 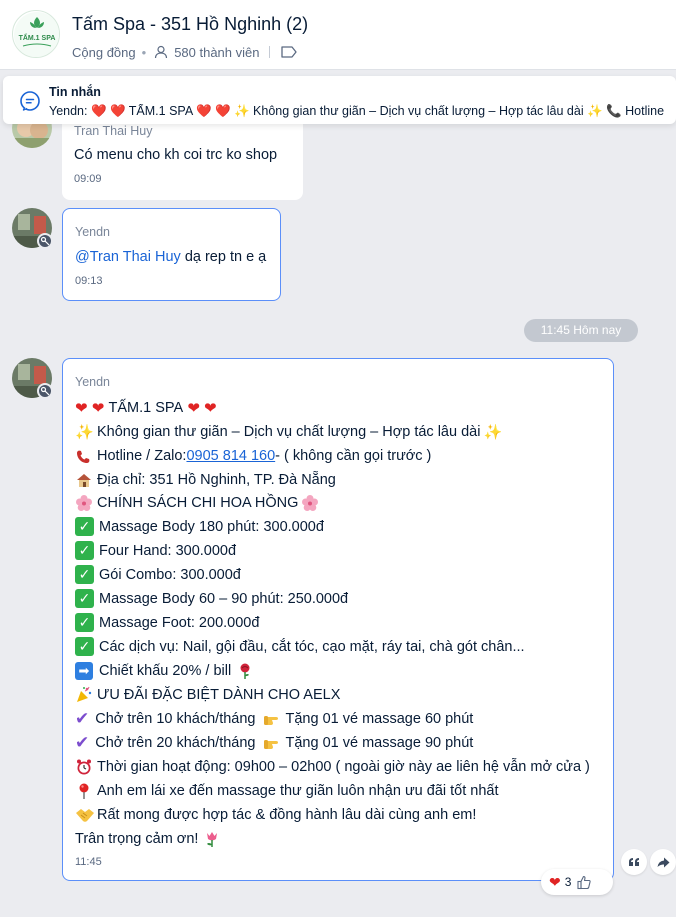 What do you see at coordinates (216, 52) in the screenshot?
I see `member-count: 580 thành viên` at bounding box center [216, 52].